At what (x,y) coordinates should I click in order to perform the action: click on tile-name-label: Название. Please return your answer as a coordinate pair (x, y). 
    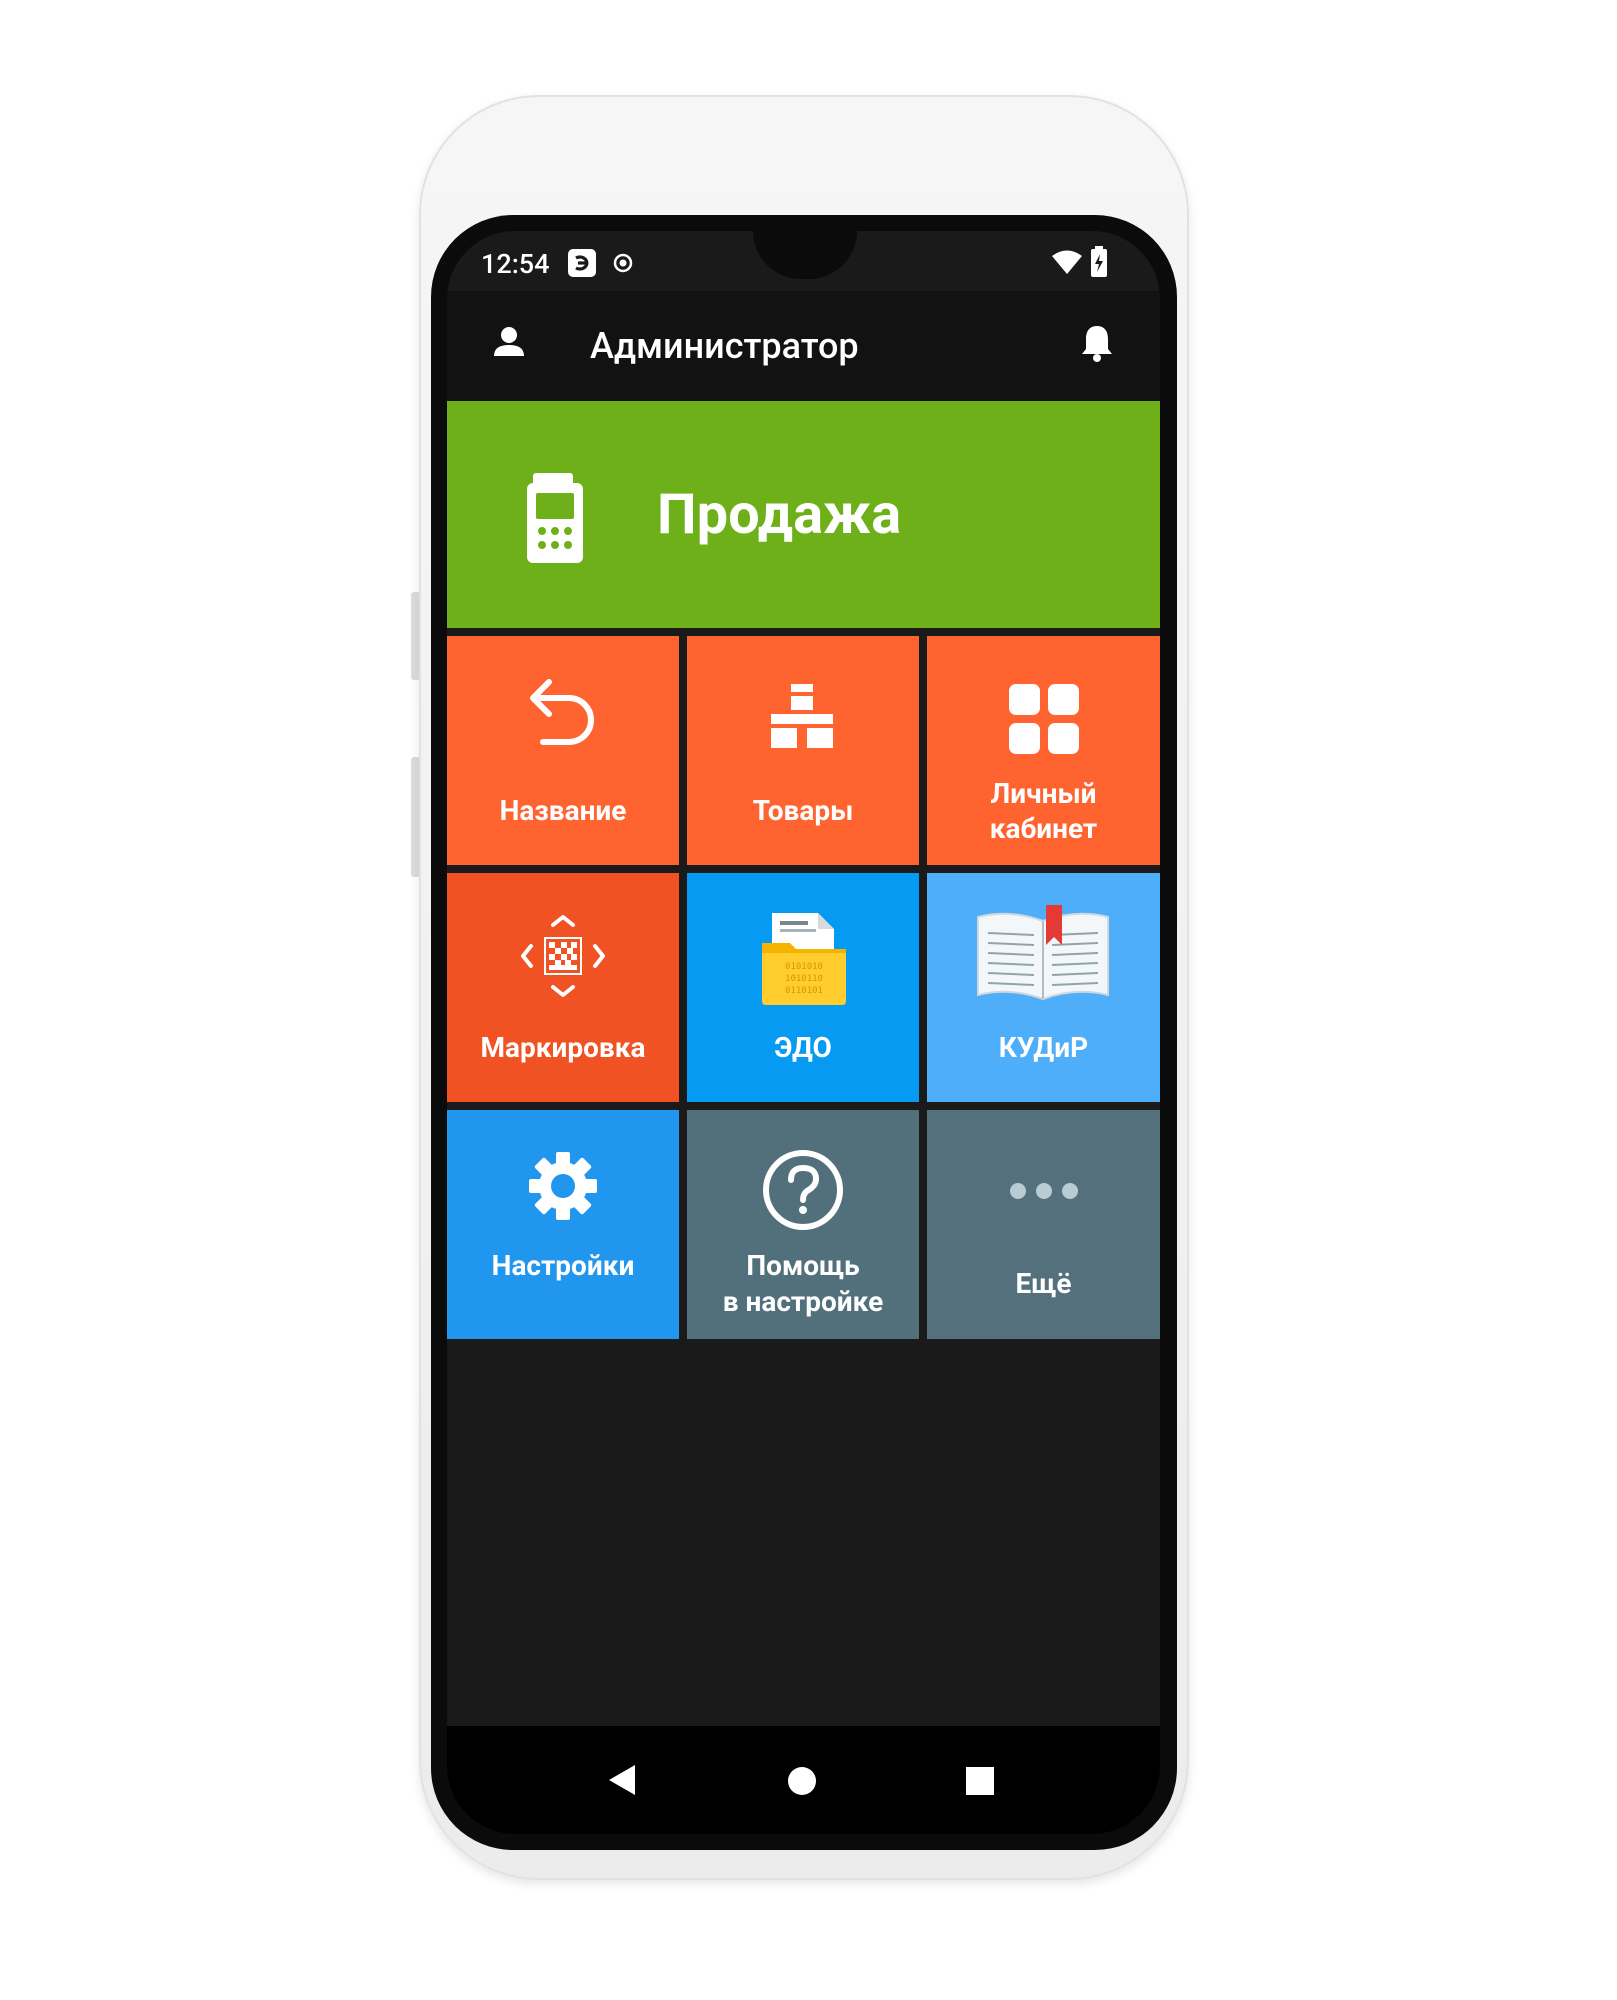
    Looking at the image, I should click on (563, 810).